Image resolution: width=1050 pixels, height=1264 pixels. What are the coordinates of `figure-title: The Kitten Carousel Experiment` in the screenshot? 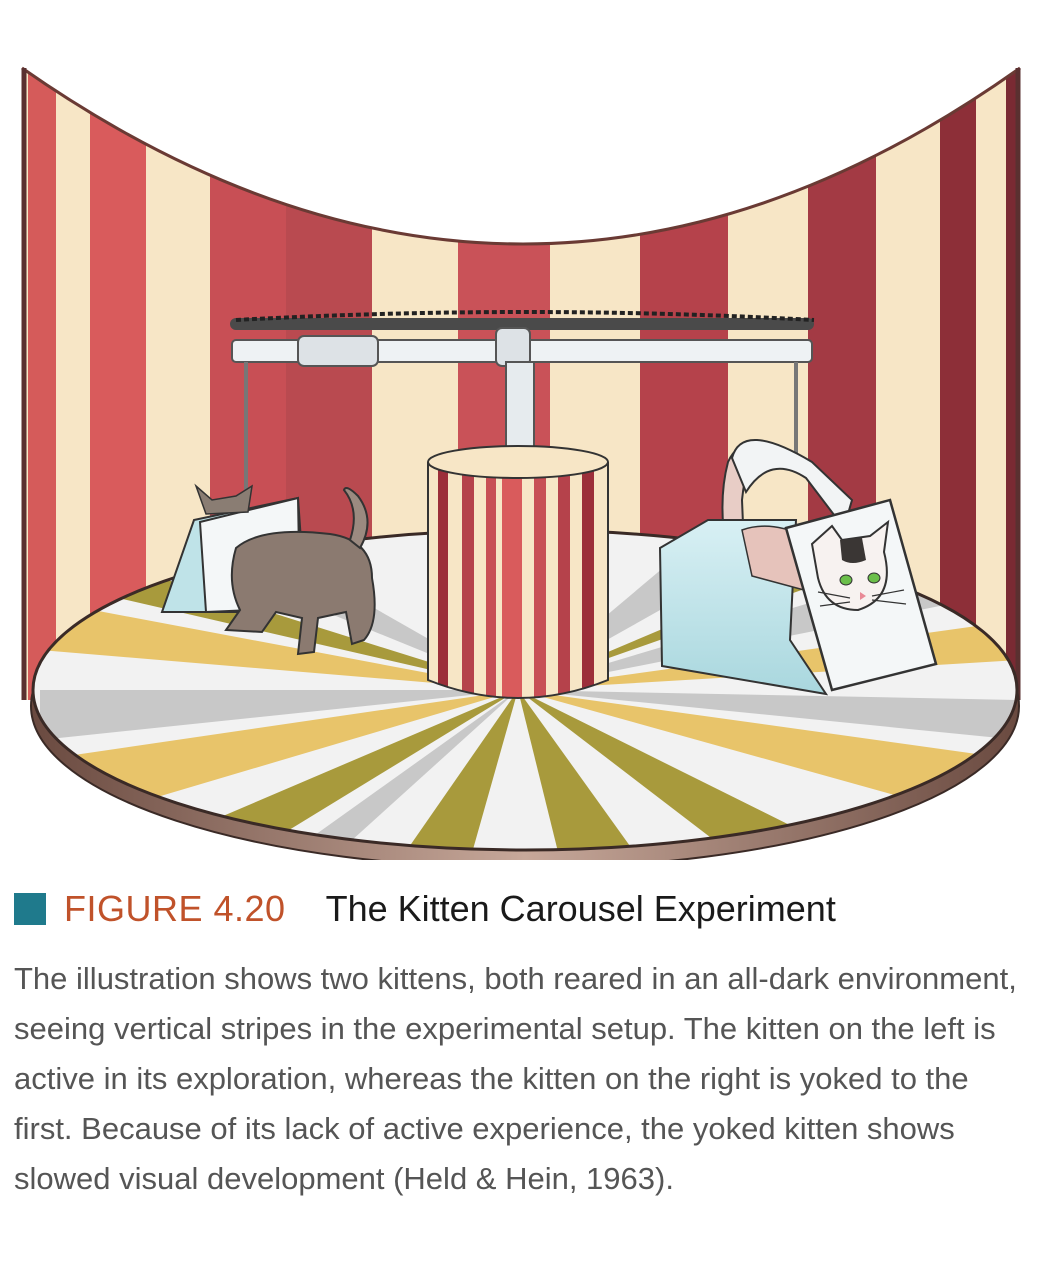 It's located at (580, 908).